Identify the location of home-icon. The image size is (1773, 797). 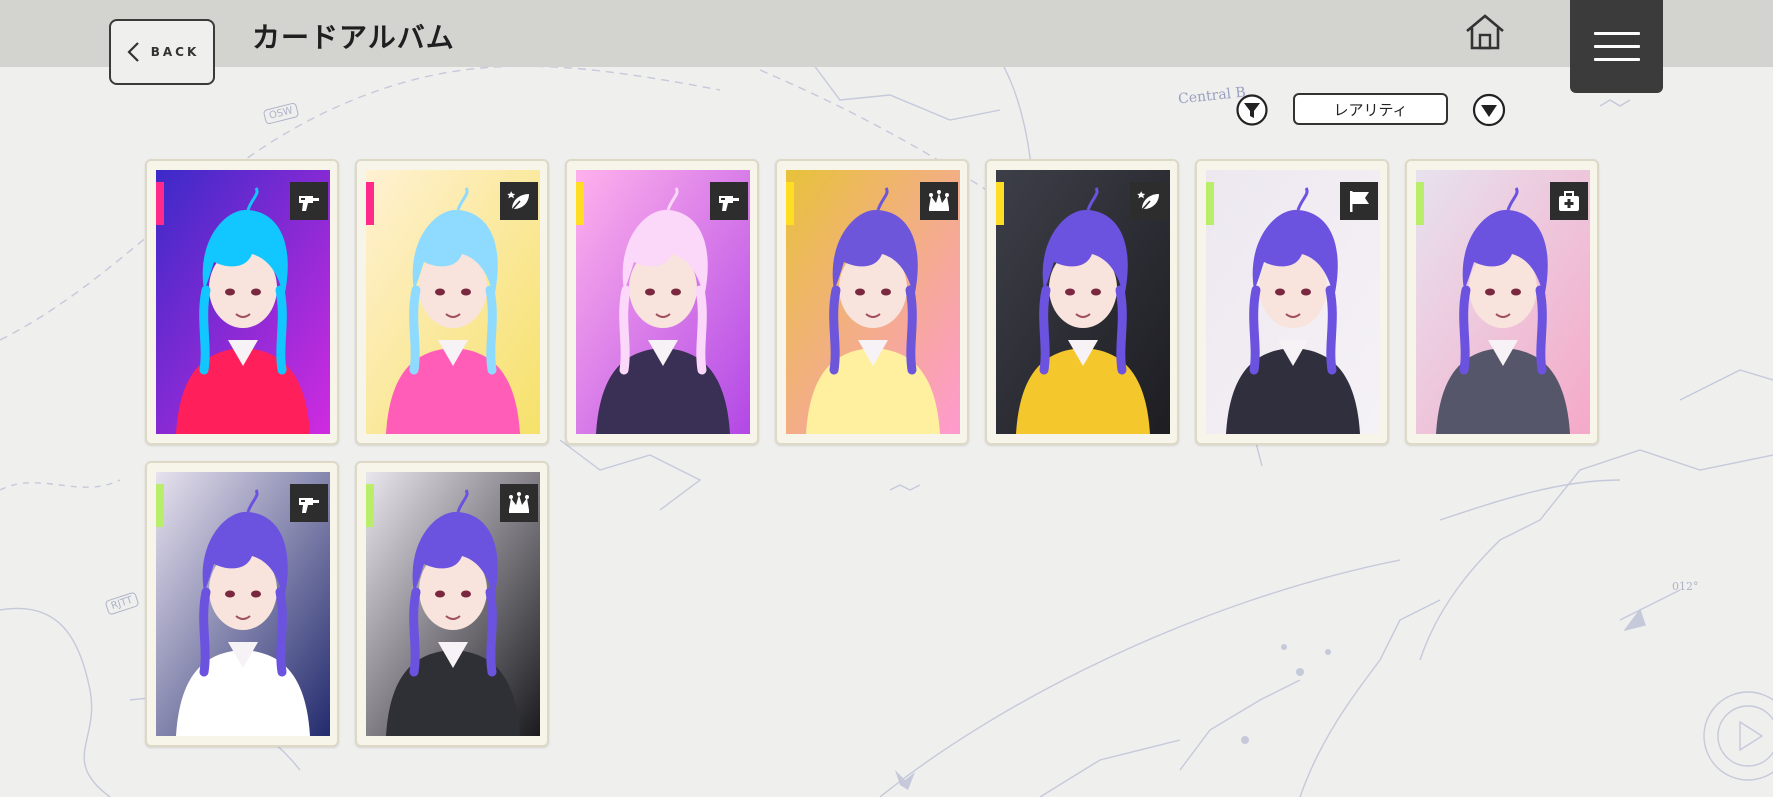
(1485, 32).